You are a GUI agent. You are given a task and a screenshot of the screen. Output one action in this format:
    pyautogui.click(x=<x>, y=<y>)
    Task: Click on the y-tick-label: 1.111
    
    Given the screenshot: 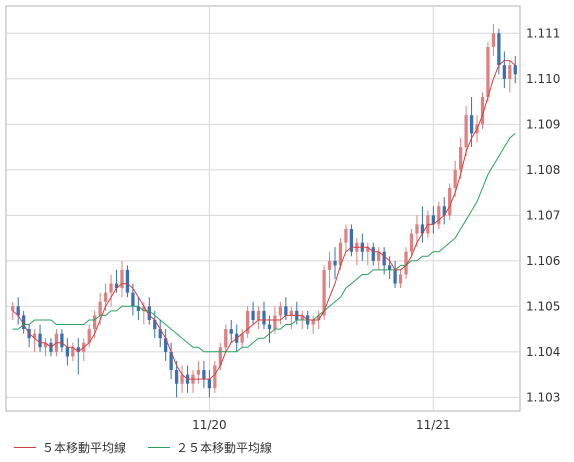 What is the action you would take?
    pyautogui.click(x=543, y=33)
    